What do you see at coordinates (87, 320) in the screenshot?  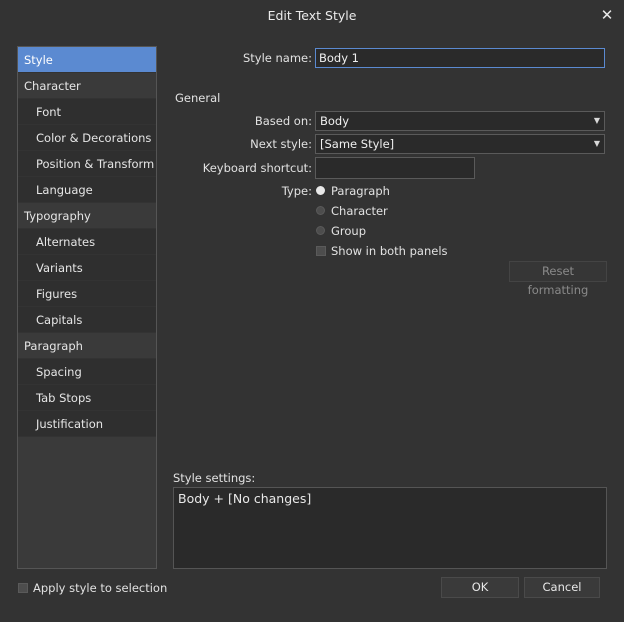 I see `sidebar-item-capitals: Capitals` at bounding box center [87, 320].